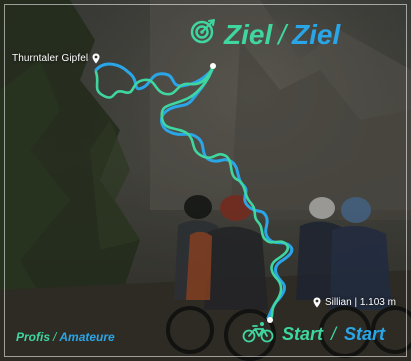 Image resolution: width=411 pixels, height=361 pixels. I want to click on bicycle-icon, so click(258, 334).